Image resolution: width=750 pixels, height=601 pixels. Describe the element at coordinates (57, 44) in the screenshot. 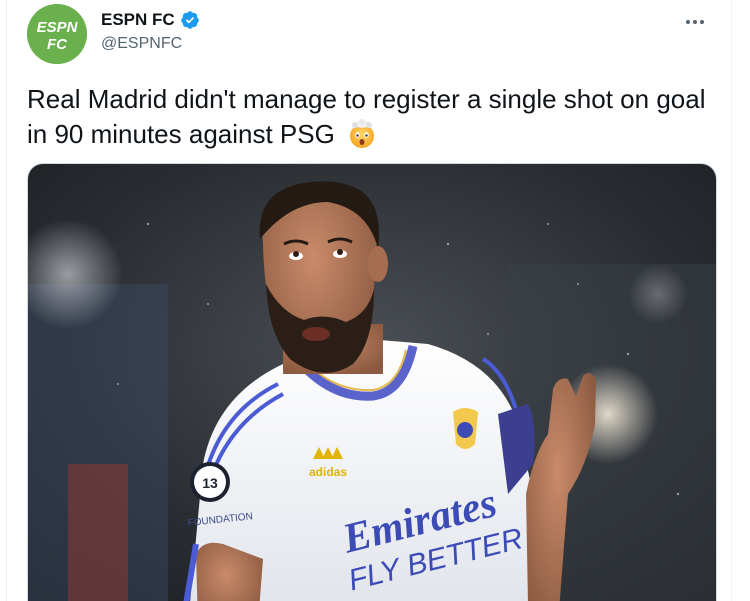

I see `avatar-text-bottom: FC` at that location.